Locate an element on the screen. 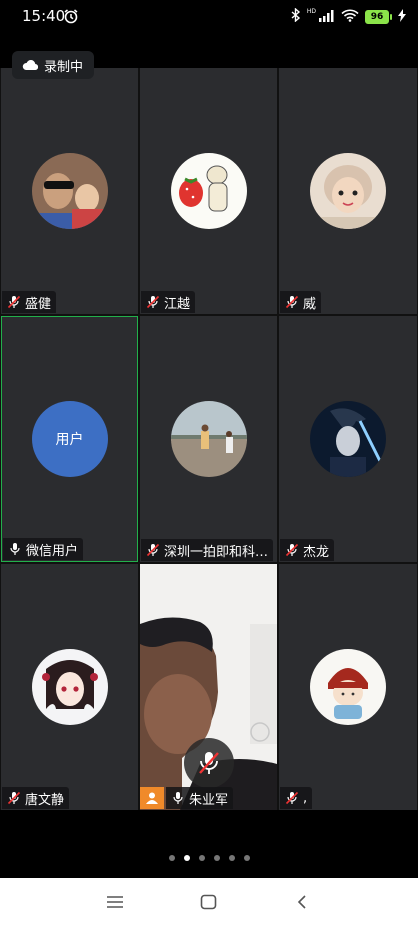 The width and height of the screenshot is (418, 929). avatar-initials: 用户 is located at coordinates (69, 439).